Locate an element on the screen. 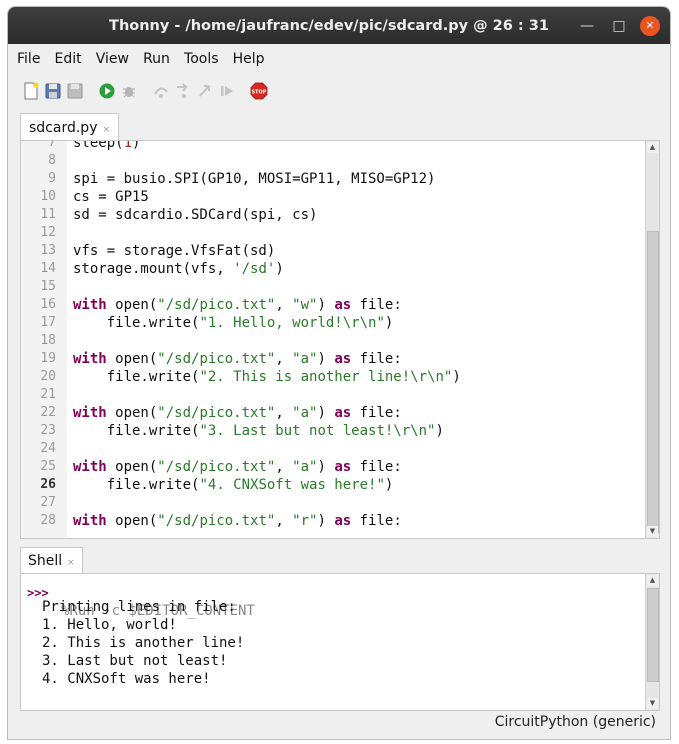 The width and height of the screenshot is (679, 744). scroll-down-icon: ▼ is located at coordinates (652, 531).